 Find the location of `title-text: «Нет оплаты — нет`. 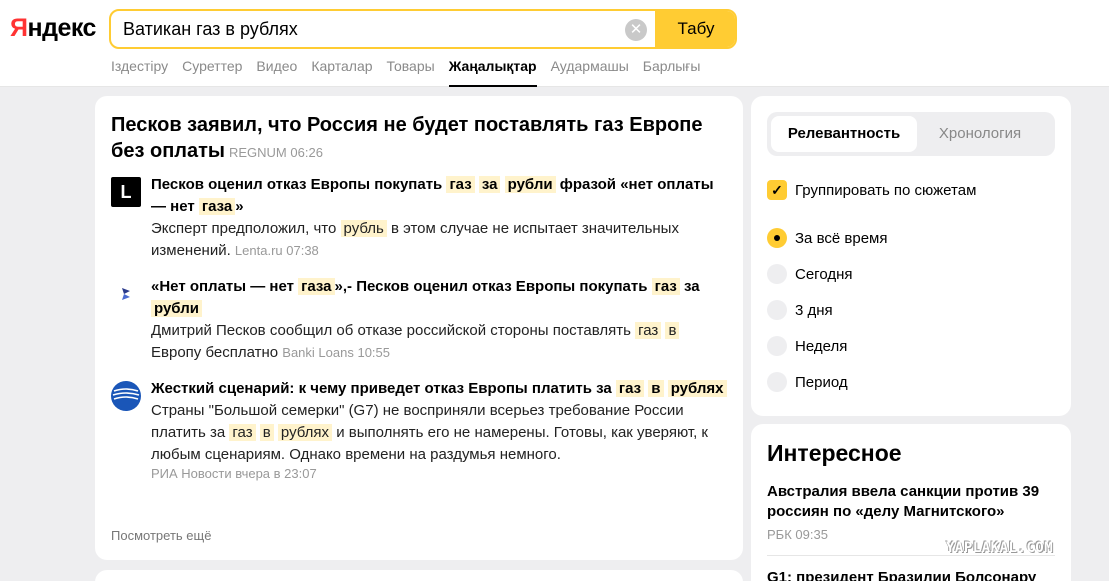

title-text: «Нет оплаты — нет is located at coordinates (225, 286).